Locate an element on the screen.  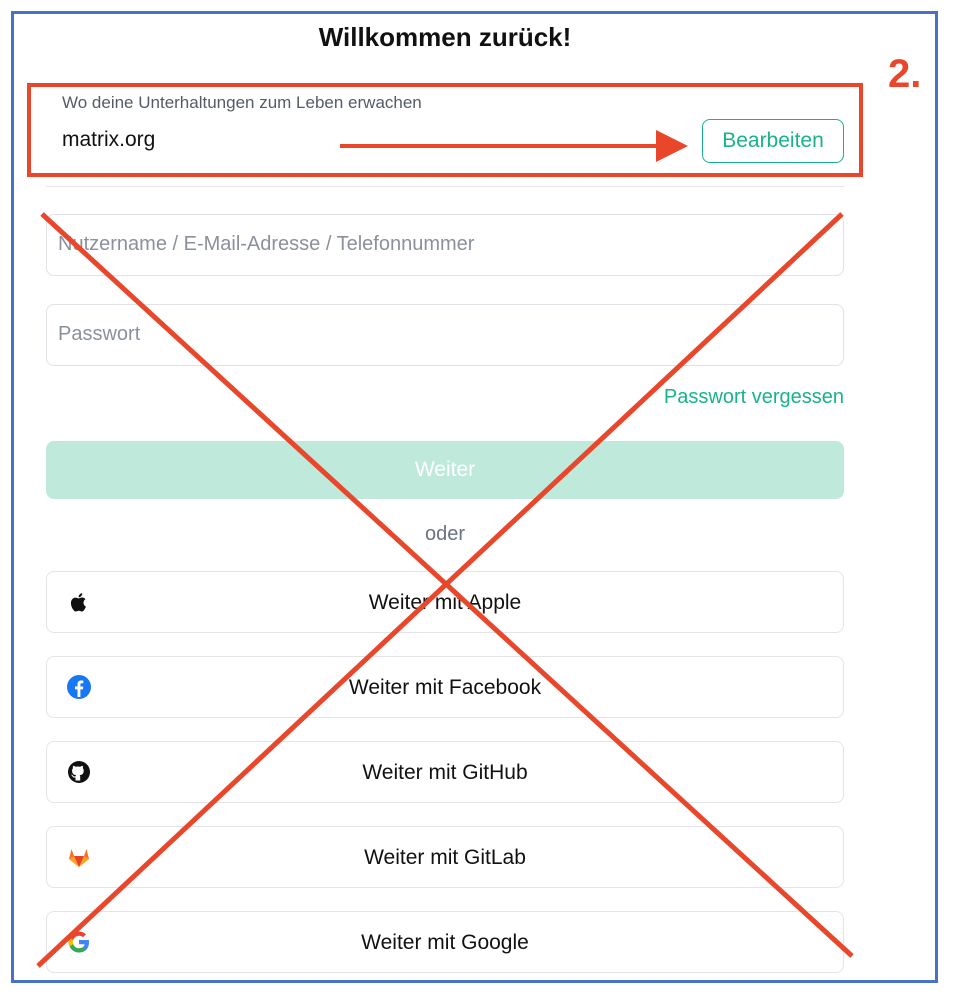
sso-gitlab-label: Weiter mit GitLab is located at coordinates (445, 857).